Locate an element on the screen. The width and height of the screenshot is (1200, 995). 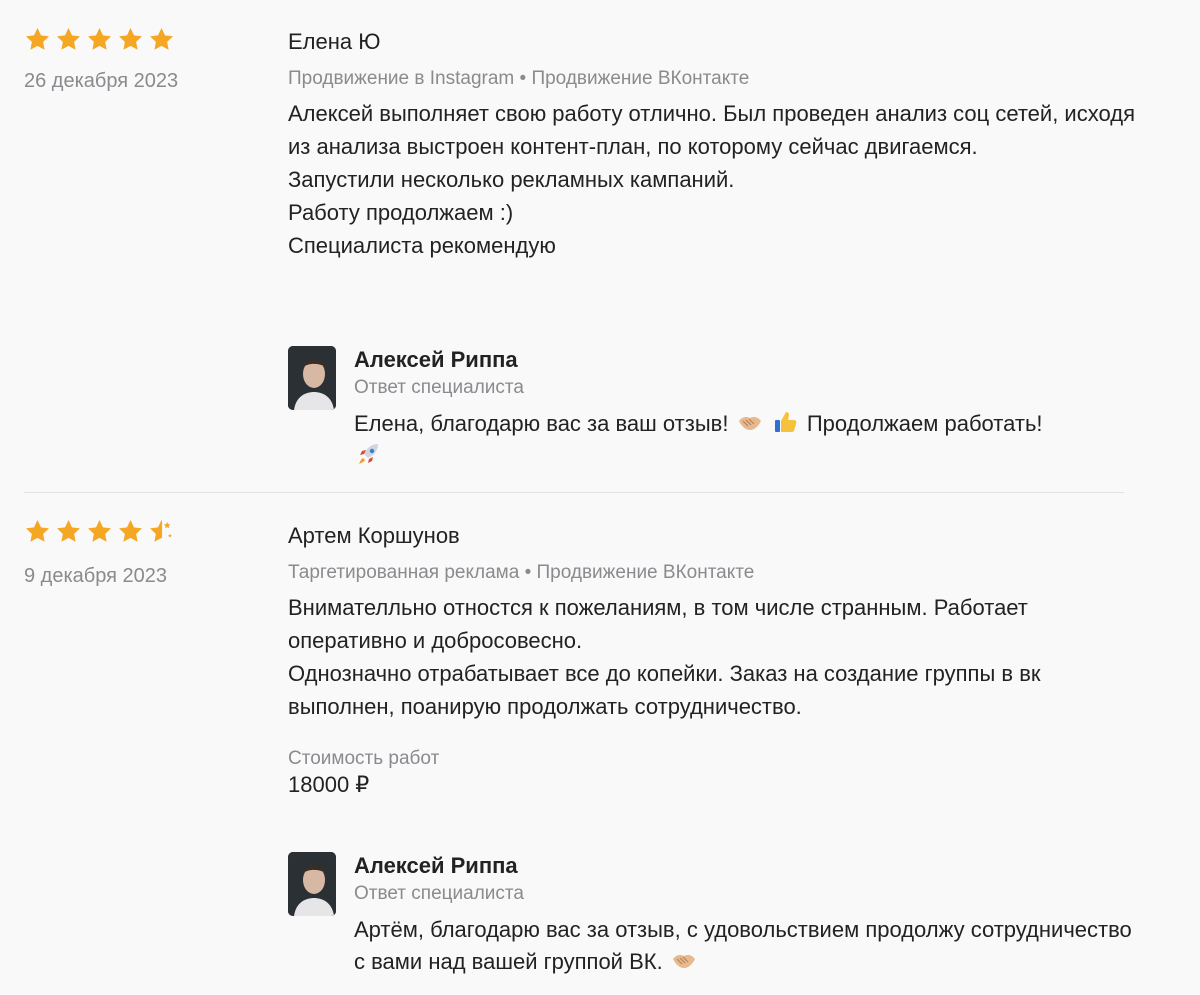
review-date: 9 декабря 2023 is located at coordinates (96, 576).